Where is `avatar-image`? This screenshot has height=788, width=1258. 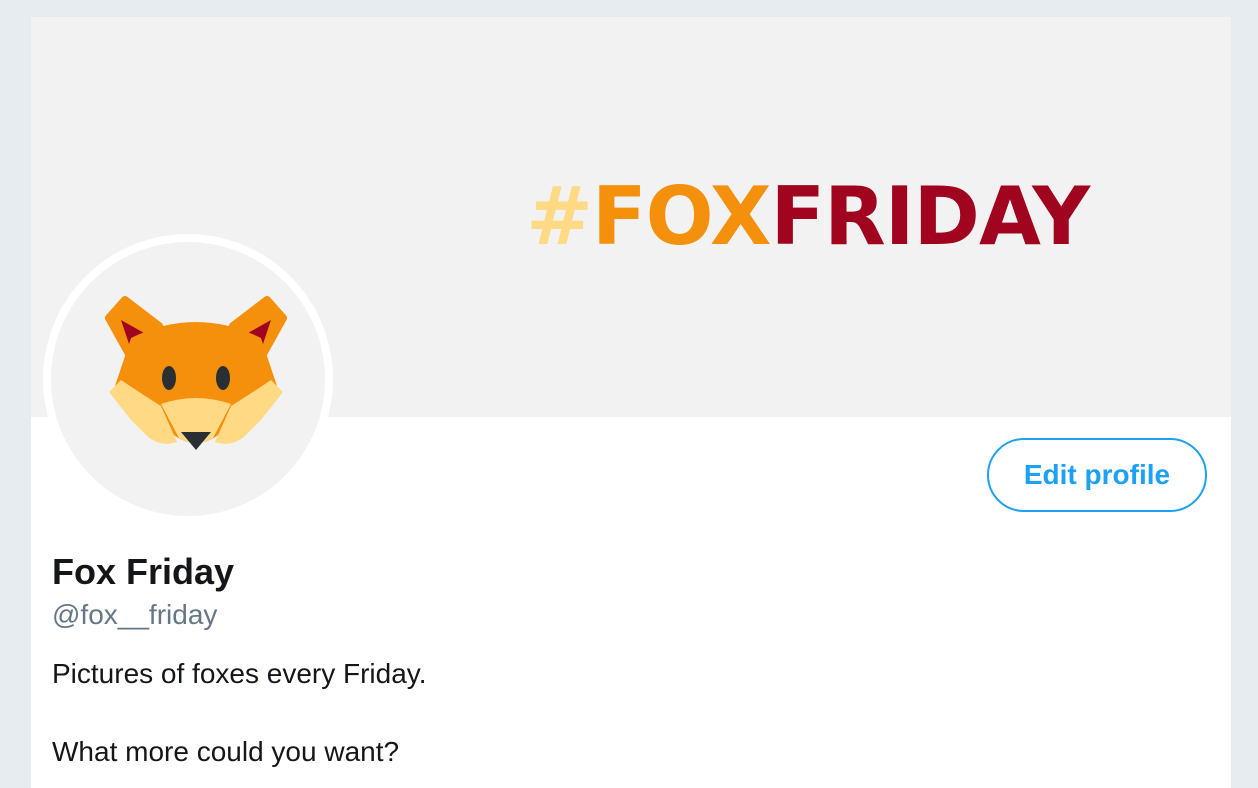 avatar-image is located at coordinates (188, 379).